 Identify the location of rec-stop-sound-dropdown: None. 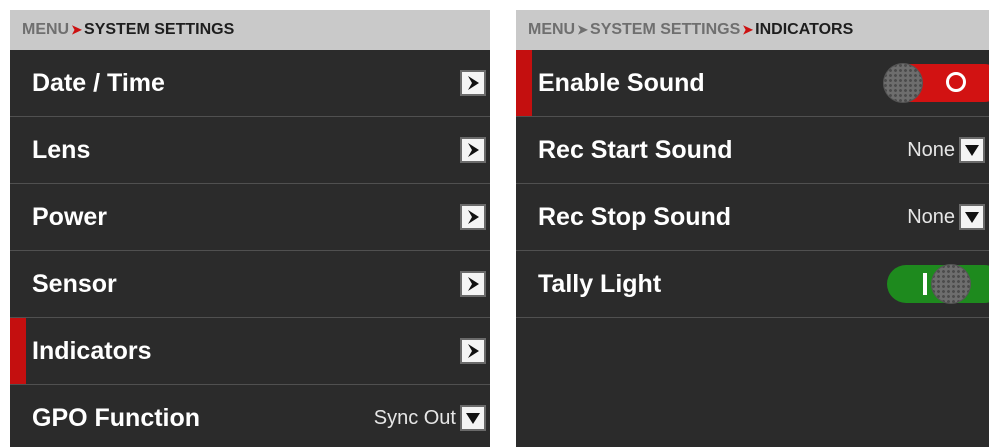
(946, 217).